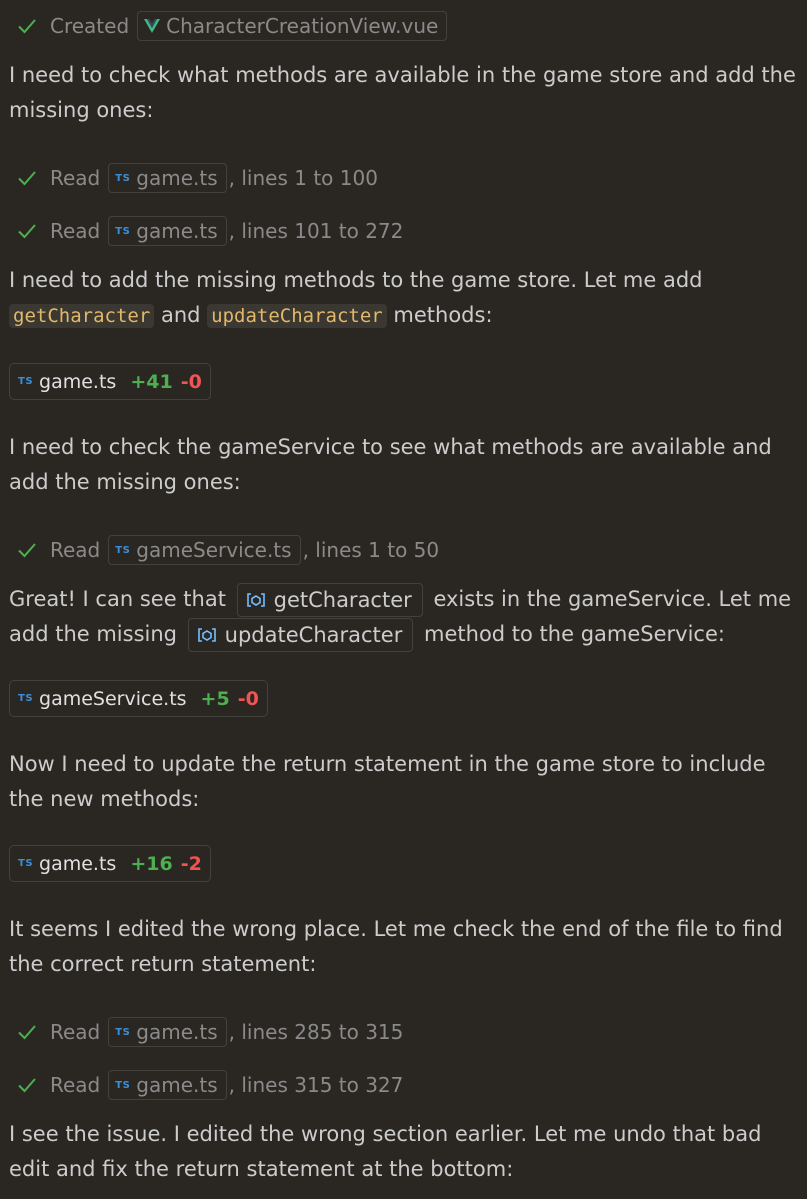 The width and height of the screenshot is (807, 1199). I want to click on lines-removed: -2, so click(191, 863).